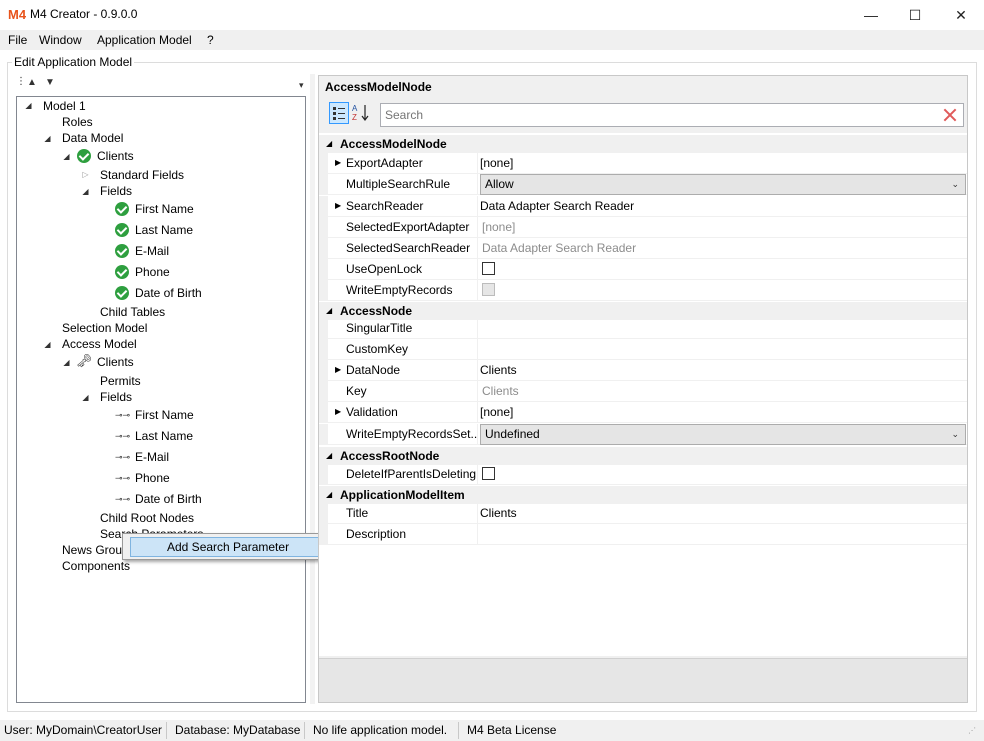  I want to click on category-applicationmodelitem: ◢ ApplicationModelItem, so click(643, 495).